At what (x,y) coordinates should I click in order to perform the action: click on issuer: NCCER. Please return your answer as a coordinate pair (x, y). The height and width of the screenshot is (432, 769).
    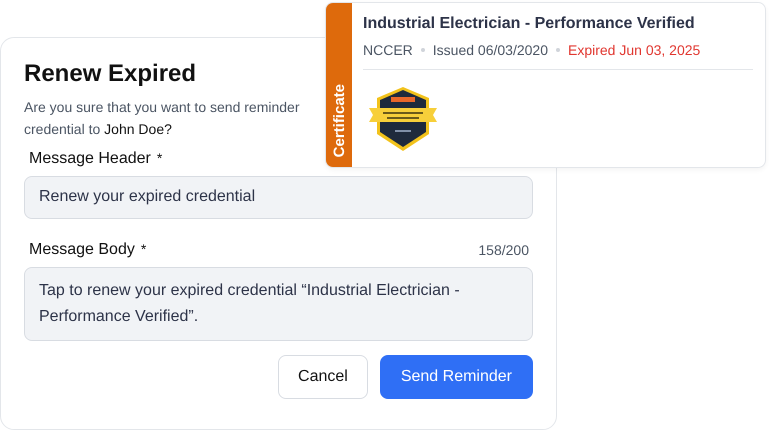
    Looking at the image, I should click on (388, 50).